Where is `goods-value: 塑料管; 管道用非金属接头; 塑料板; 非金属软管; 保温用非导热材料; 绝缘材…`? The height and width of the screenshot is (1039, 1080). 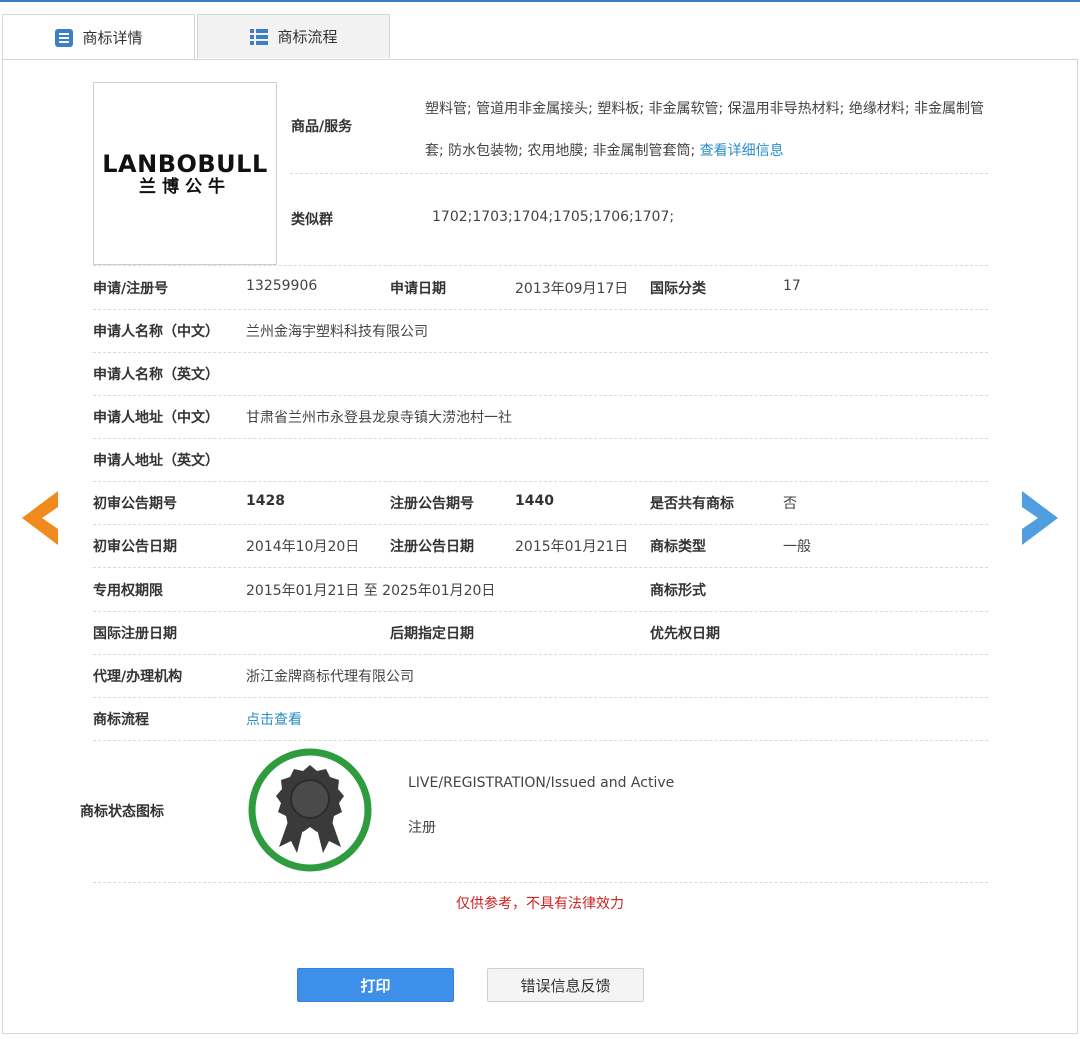
goods-value: 塑料管; 管道用非金属接头; 塑料板; 非金属软管; 保温用非导热材料; 绝缘材… is located at coordinates (705, 130).